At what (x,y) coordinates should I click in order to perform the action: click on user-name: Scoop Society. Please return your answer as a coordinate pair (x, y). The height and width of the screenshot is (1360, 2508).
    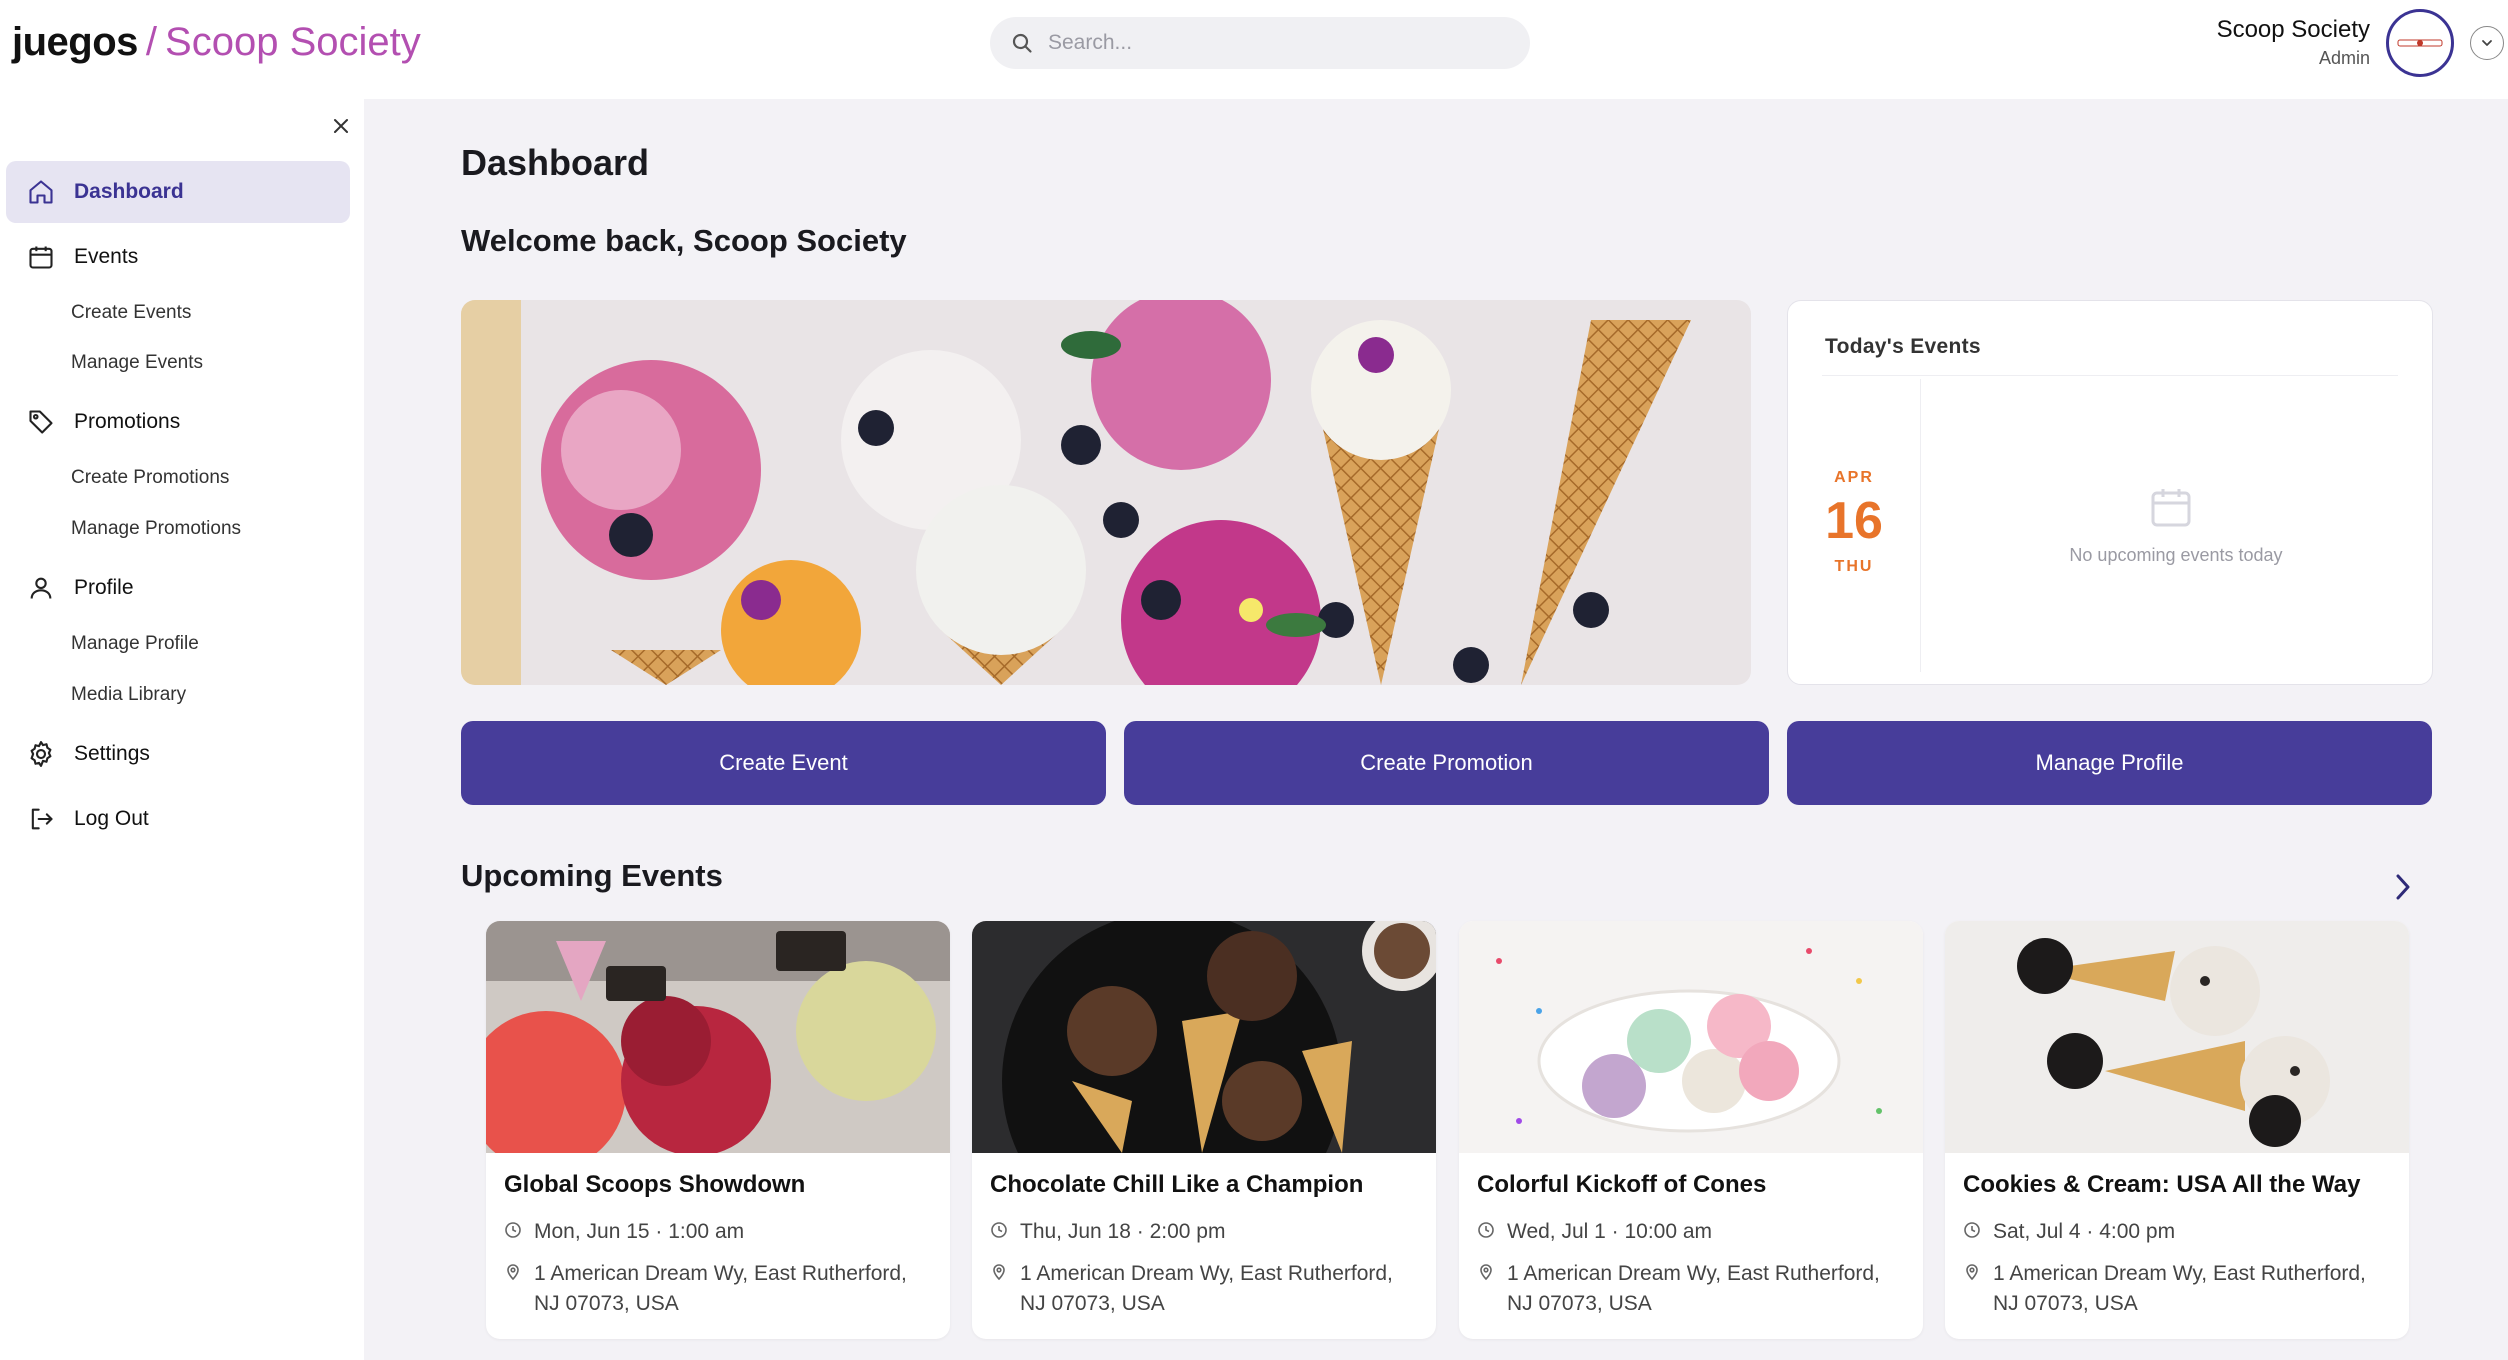
    Looking at the image, I should click on (2293, 29).